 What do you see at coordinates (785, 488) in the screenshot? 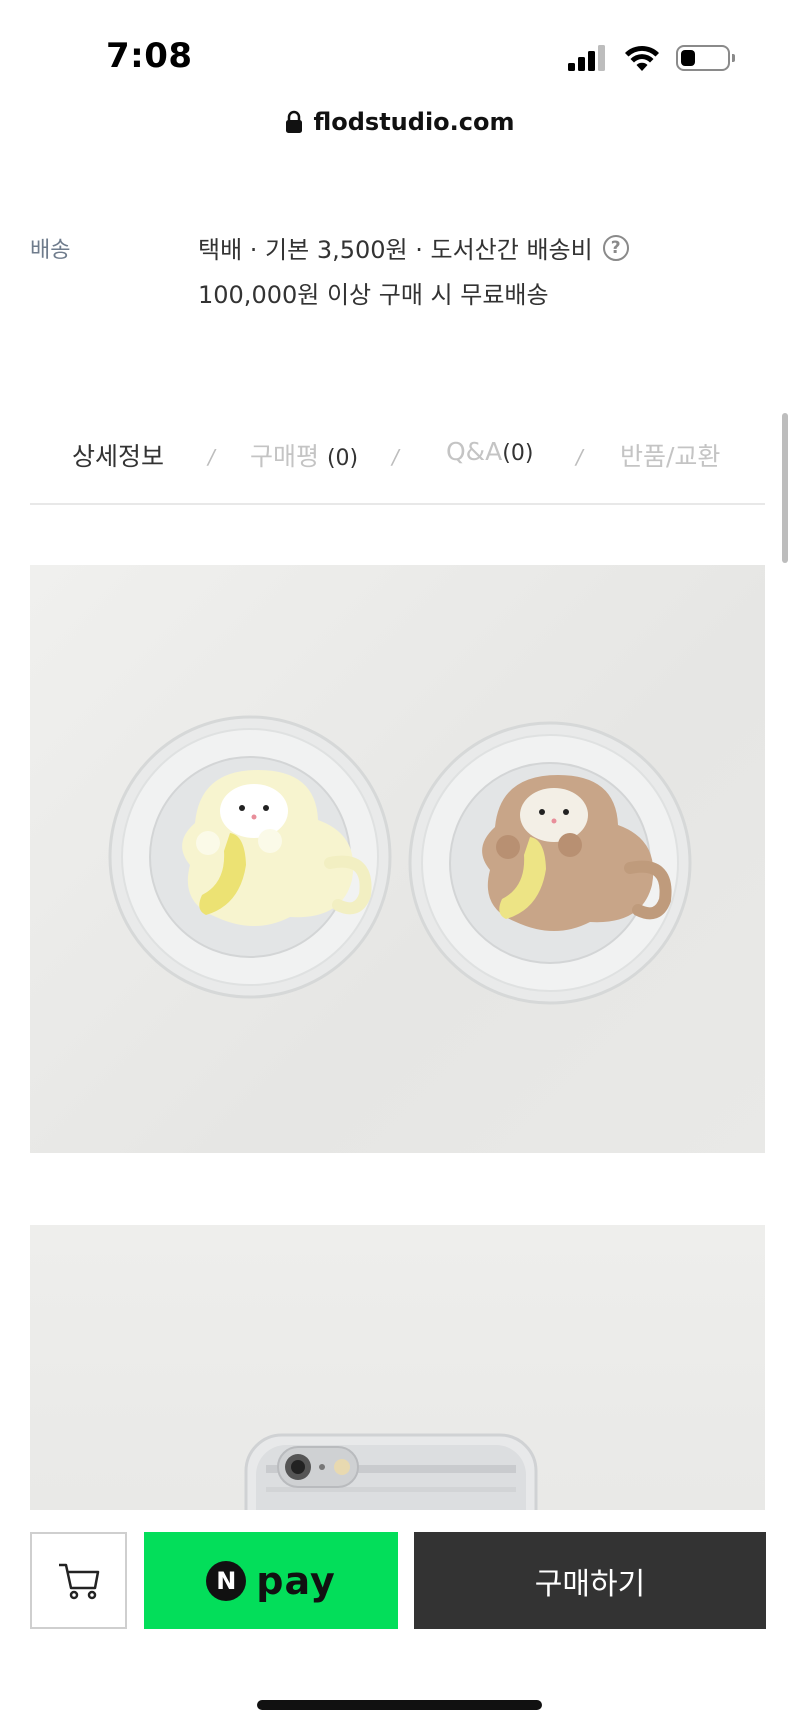
I see `scrollbar` at bounding box center [785, 488].